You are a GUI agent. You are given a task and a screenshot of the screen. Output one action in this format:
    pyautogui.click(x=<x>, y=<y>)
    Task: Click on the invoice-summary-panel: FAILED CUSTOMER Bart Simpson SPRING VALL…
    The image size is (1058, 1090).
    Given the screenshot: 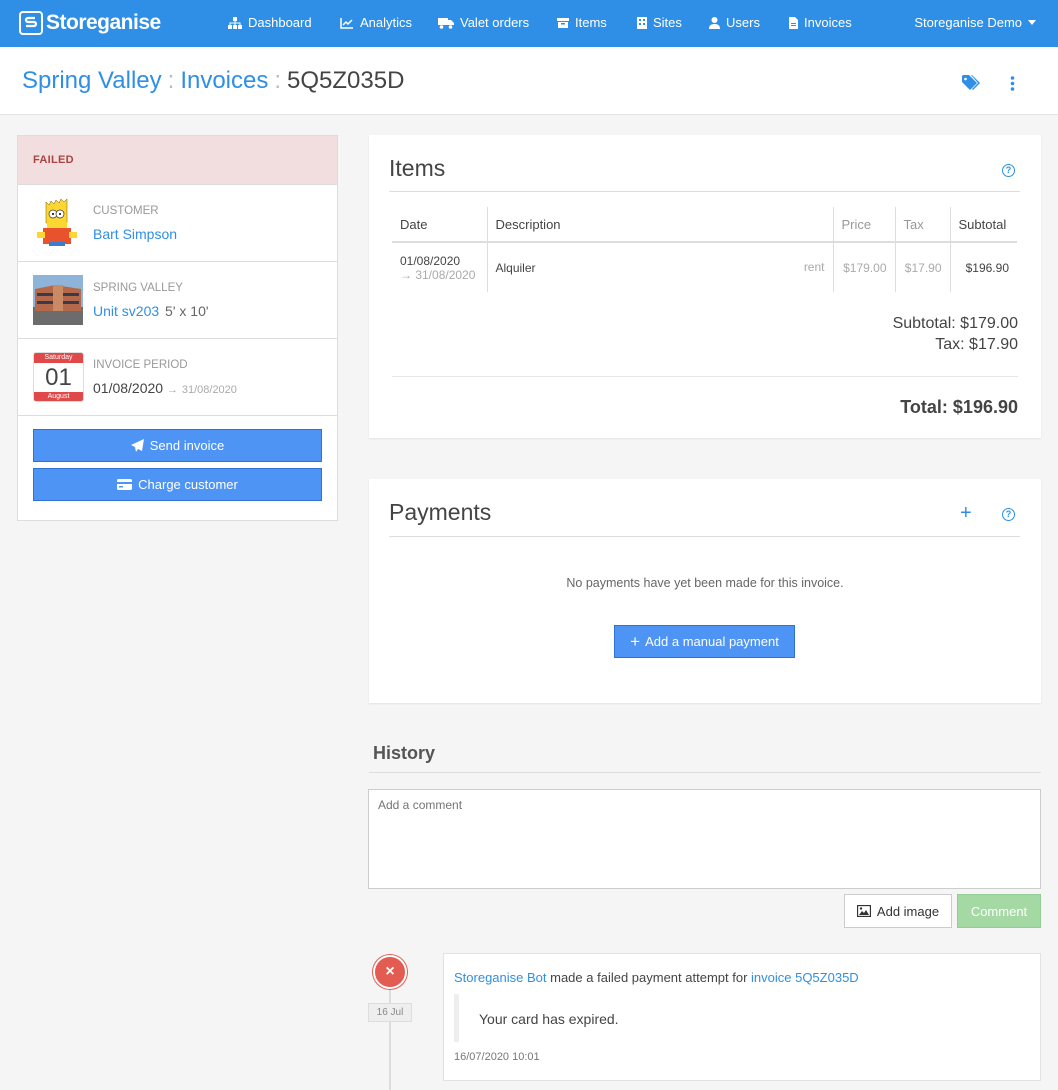 What is the action you would take?
    pyautogui.click(x=177, y=328)
    